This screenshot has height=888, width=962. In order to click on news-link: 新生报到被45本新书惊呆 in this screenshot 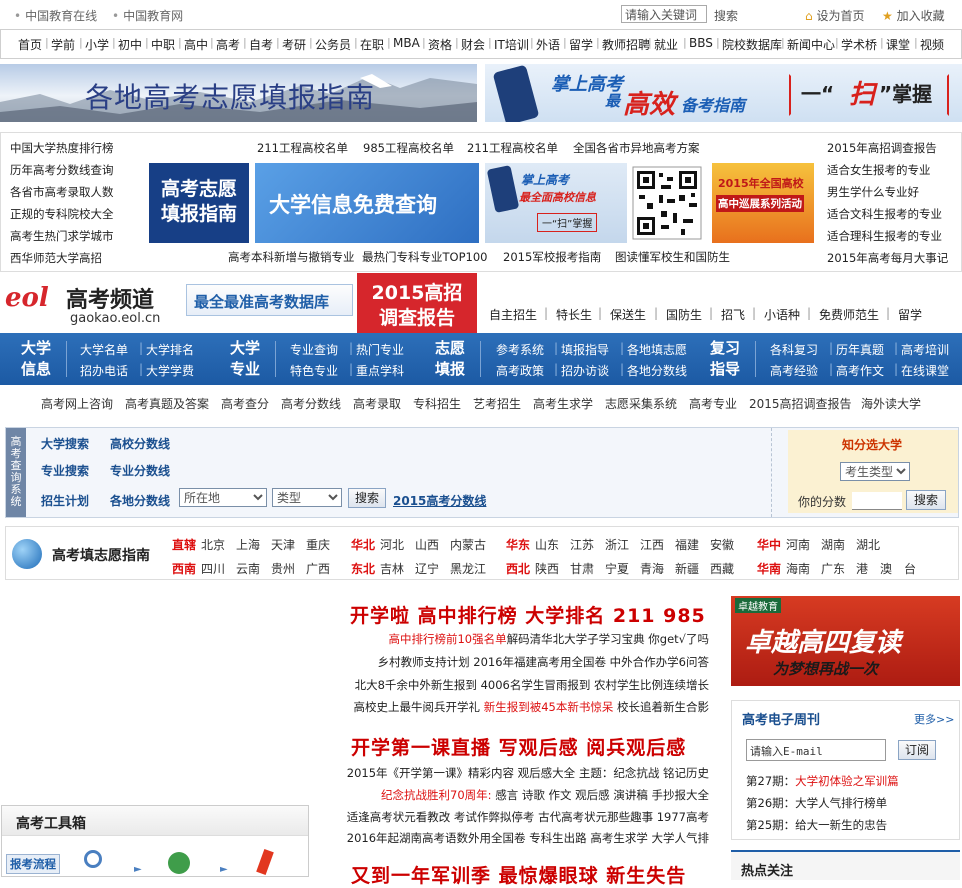, I will do `click(549, 707)`.